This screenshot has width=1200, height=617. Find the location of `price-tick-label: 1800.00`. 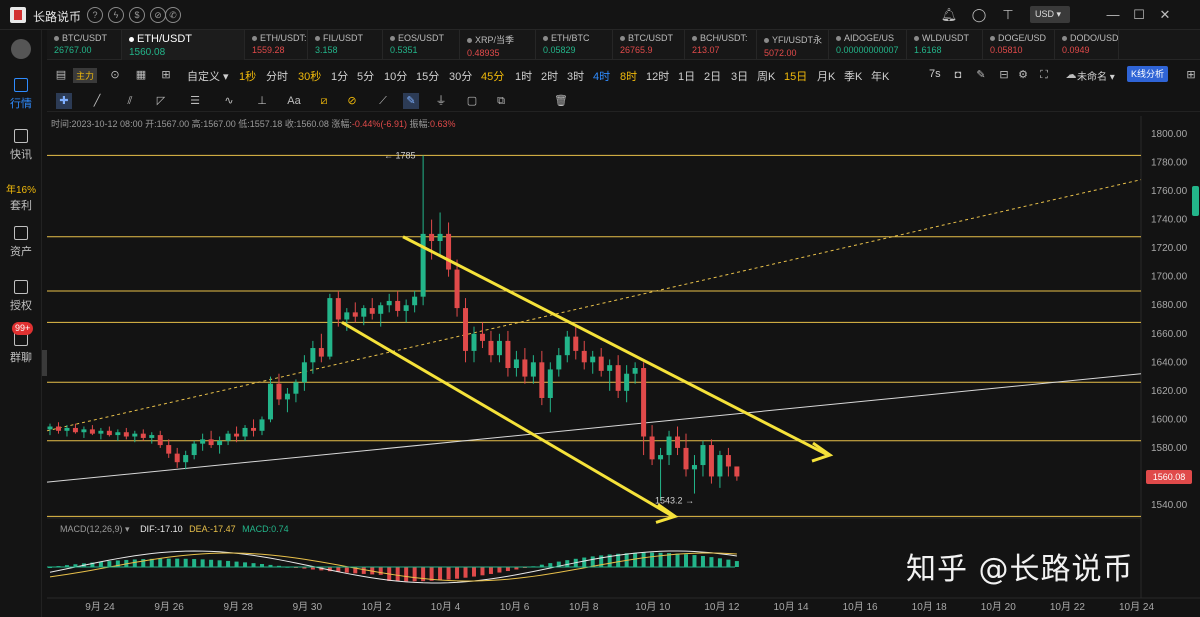

price-tick-label: 1800.00 is located at coordinates (1169, 134).